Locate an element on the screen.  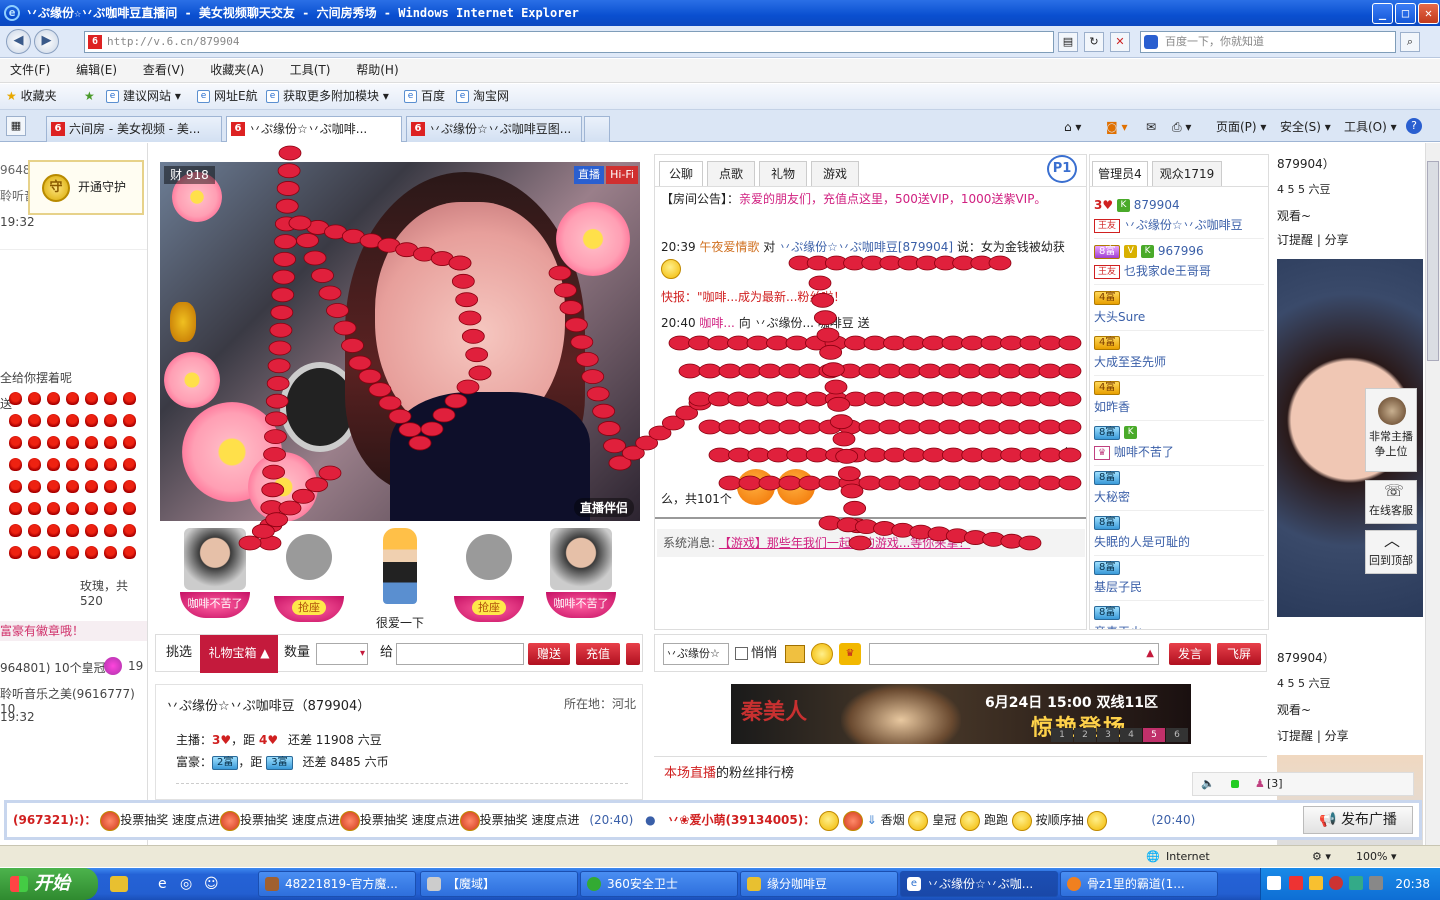
protected-mode-icon: ⚙ ▾ is located at coordinates (1321, 857).